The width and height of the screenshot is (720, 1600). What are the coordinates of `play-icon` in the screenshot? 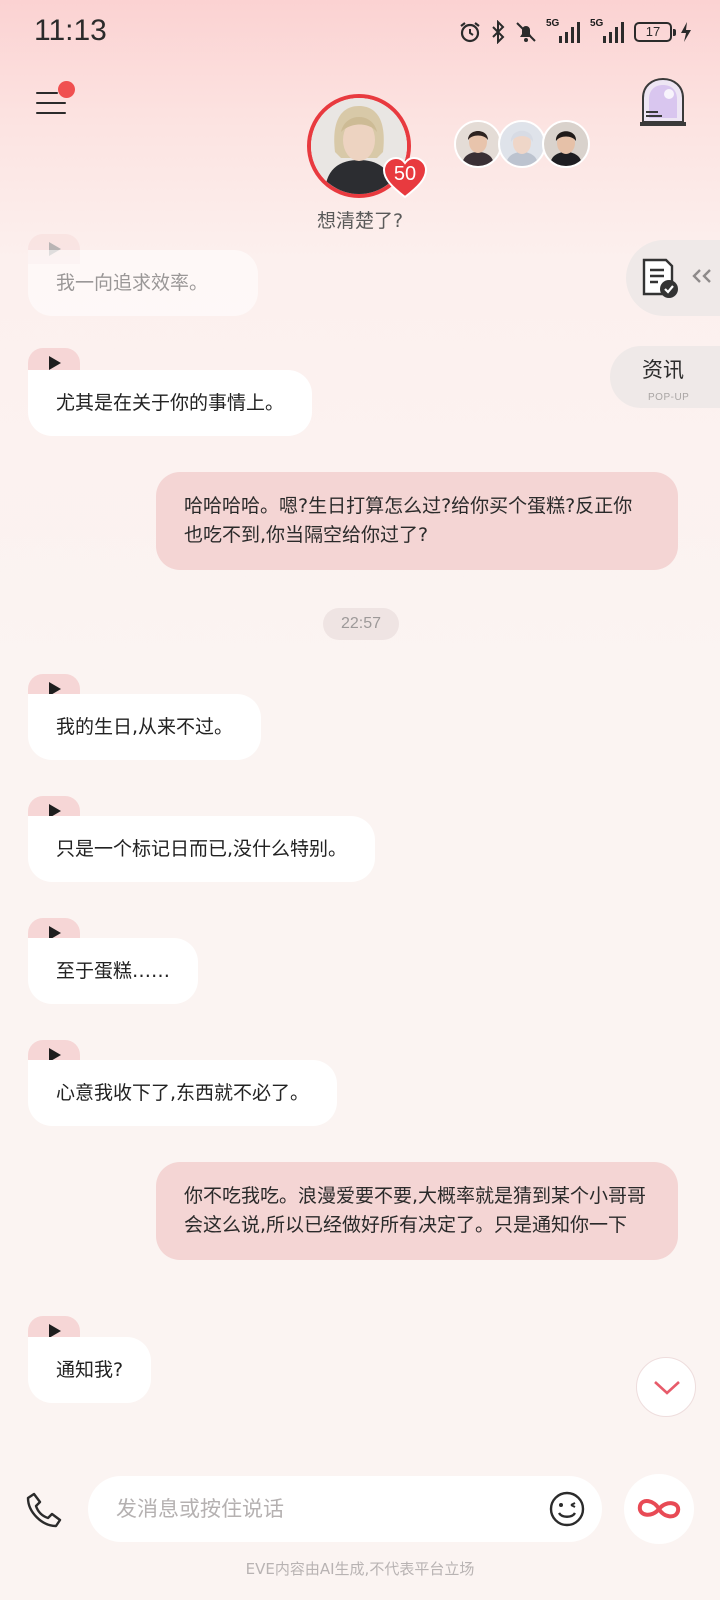 It's located at (55, 363).